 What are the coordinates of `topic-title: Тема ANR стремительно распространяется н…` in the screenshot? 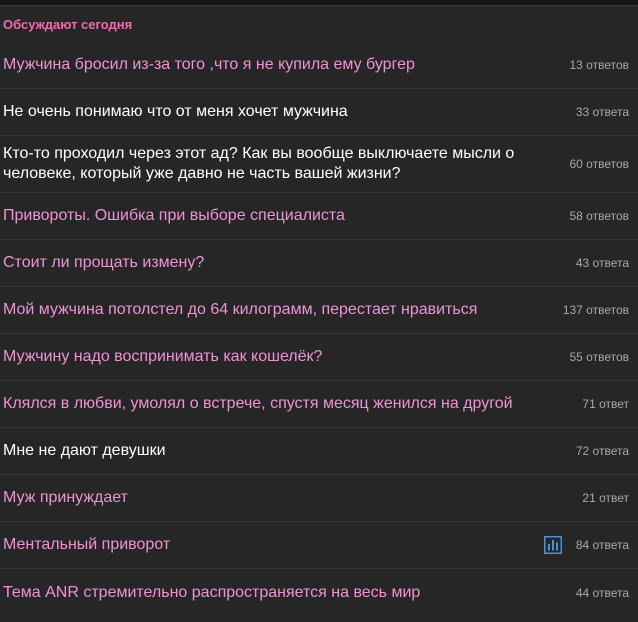 It's located at (211, 593).